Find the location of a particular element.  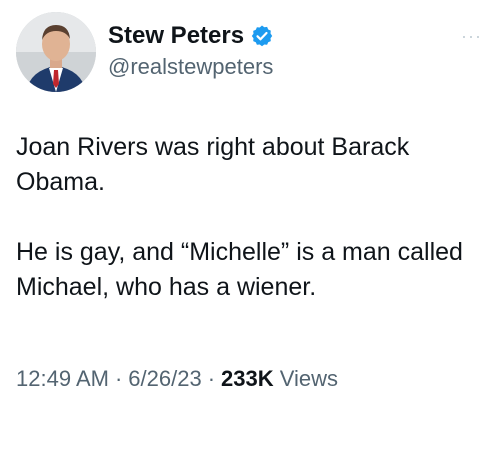

views-label: Views is located at coordinates (309, 378).